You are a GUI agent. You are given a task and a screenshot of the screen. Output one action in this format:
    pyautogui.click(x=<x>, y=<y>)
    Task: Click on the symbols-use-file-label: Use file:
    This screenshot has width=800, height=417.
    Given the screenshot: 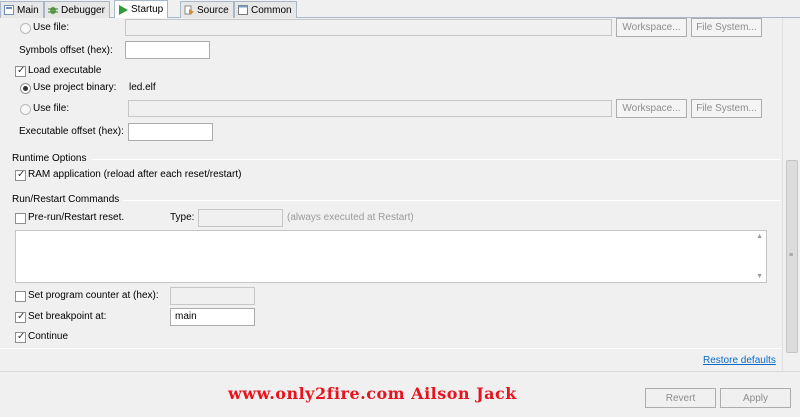 What is the action you would take?
    pyautogui.click(x=51, y=27)
    